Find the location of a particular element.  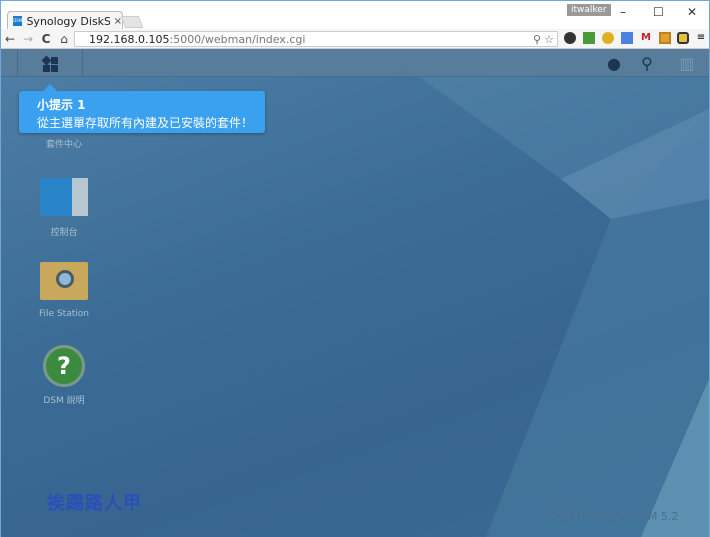

orange-extension-icon is located at coordinates (665, 38).